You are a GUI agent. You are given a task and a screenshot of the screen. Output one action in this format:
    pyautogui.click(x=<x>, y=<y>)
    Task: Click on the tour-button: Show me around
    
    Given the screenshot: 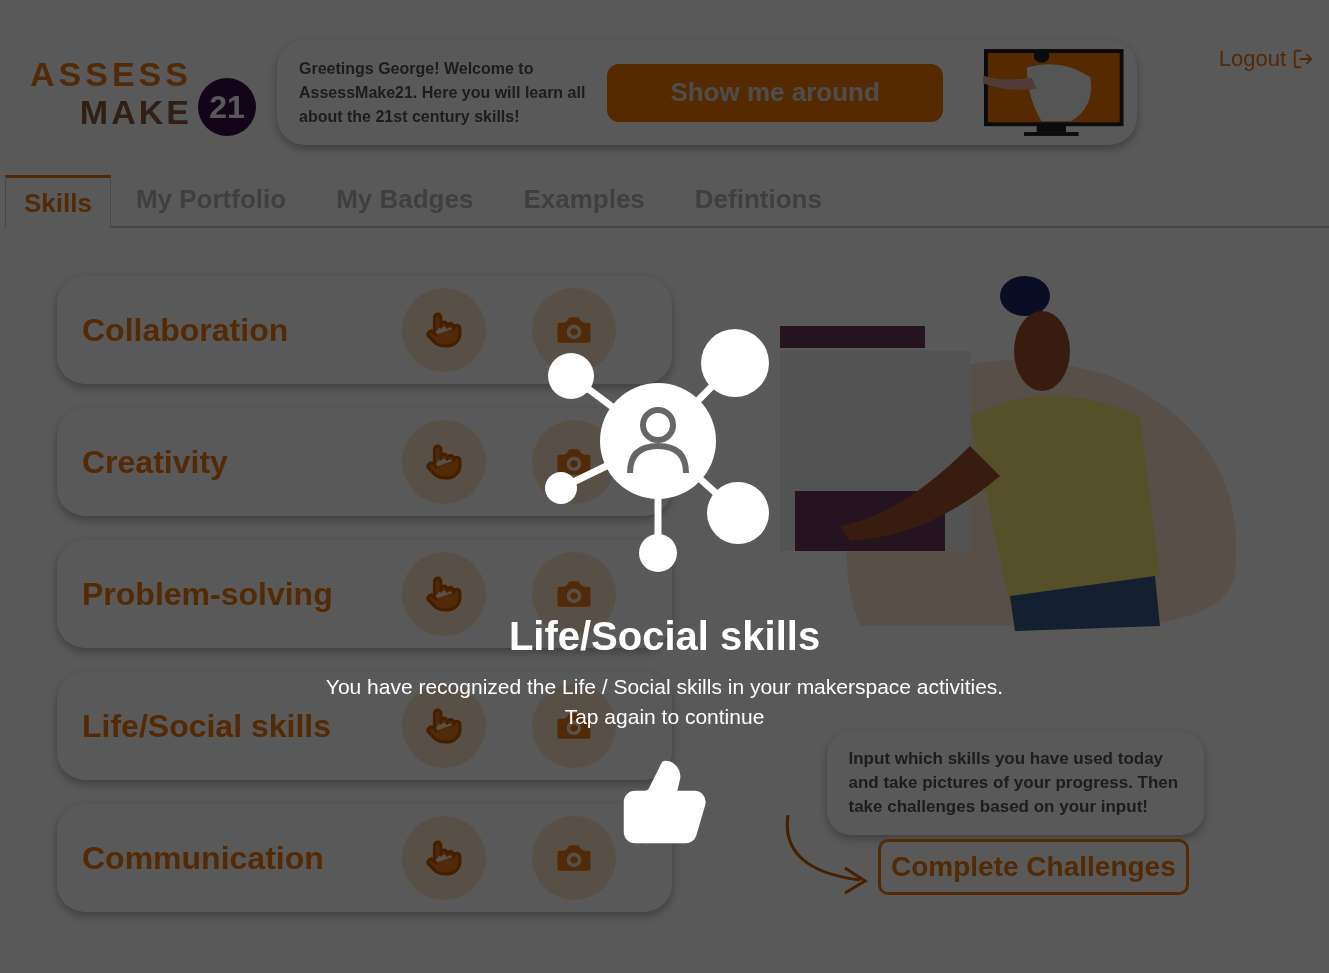 What is the action you would take?
    pyautogui.click(x=775, y=92)
    